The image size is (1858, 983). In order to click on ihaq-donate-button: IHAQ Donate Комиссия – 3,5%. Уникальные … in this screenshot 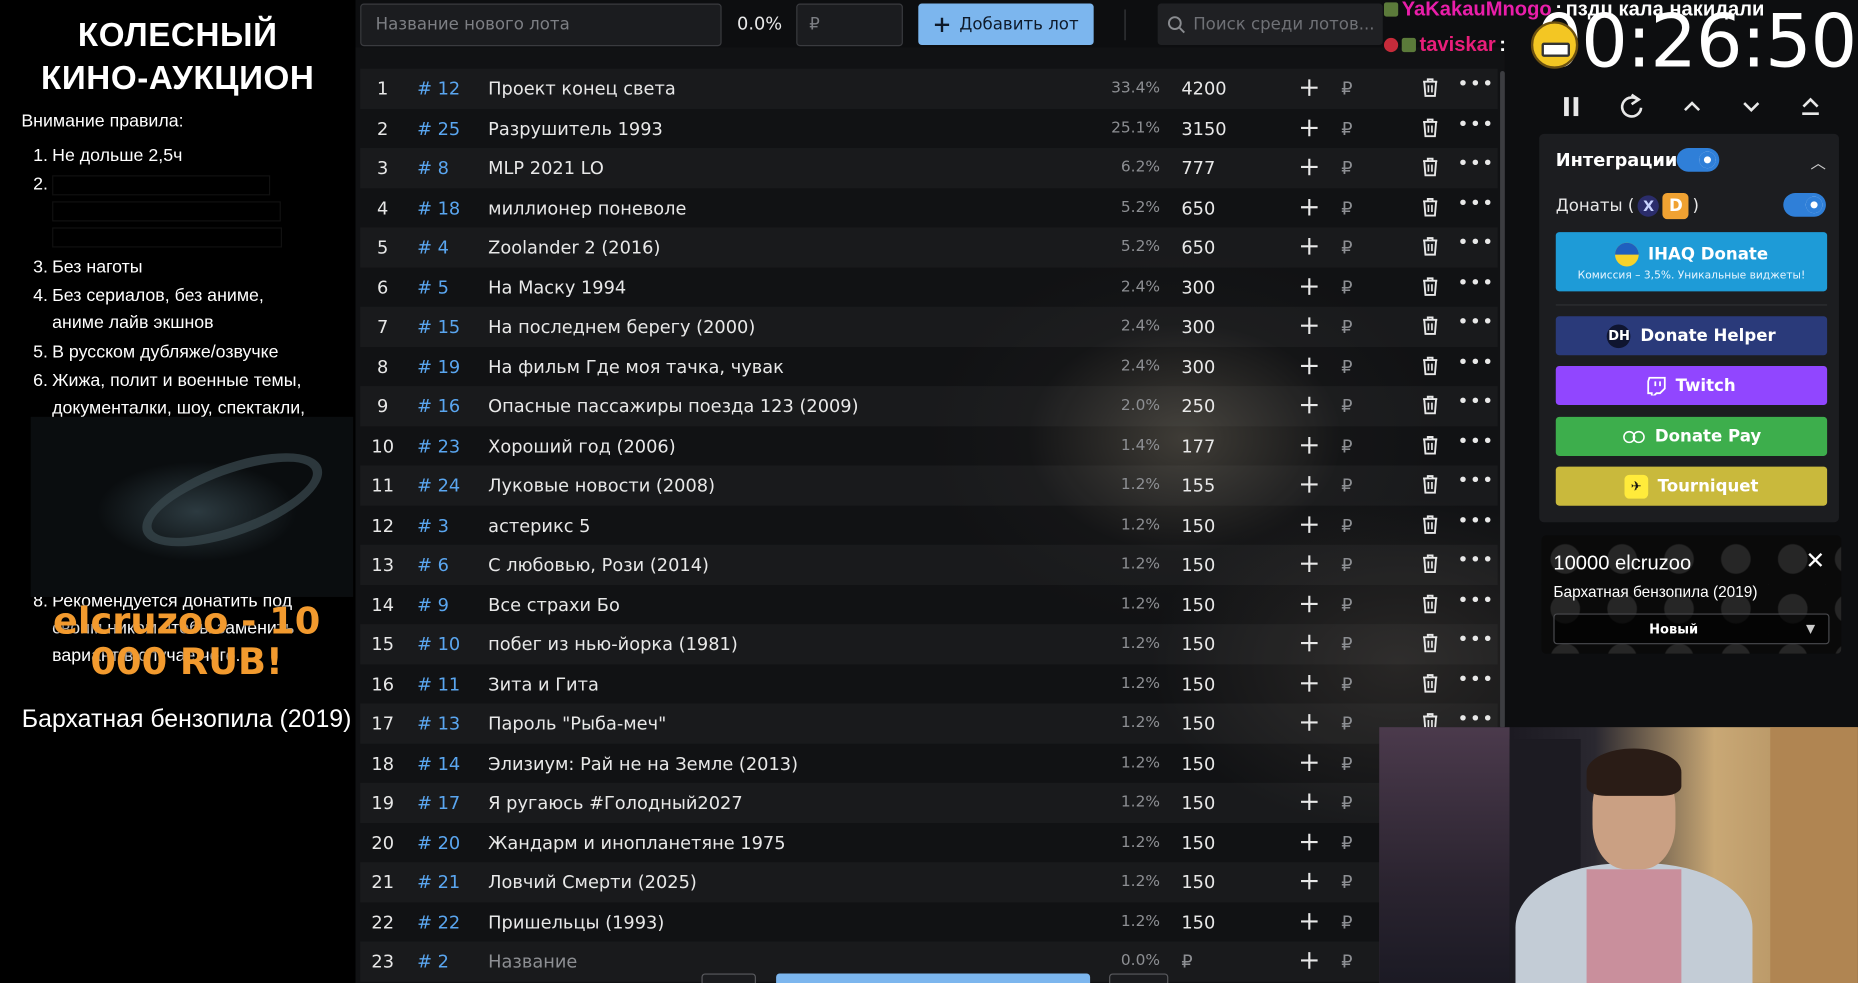, I will do `click(1691, 262)`.